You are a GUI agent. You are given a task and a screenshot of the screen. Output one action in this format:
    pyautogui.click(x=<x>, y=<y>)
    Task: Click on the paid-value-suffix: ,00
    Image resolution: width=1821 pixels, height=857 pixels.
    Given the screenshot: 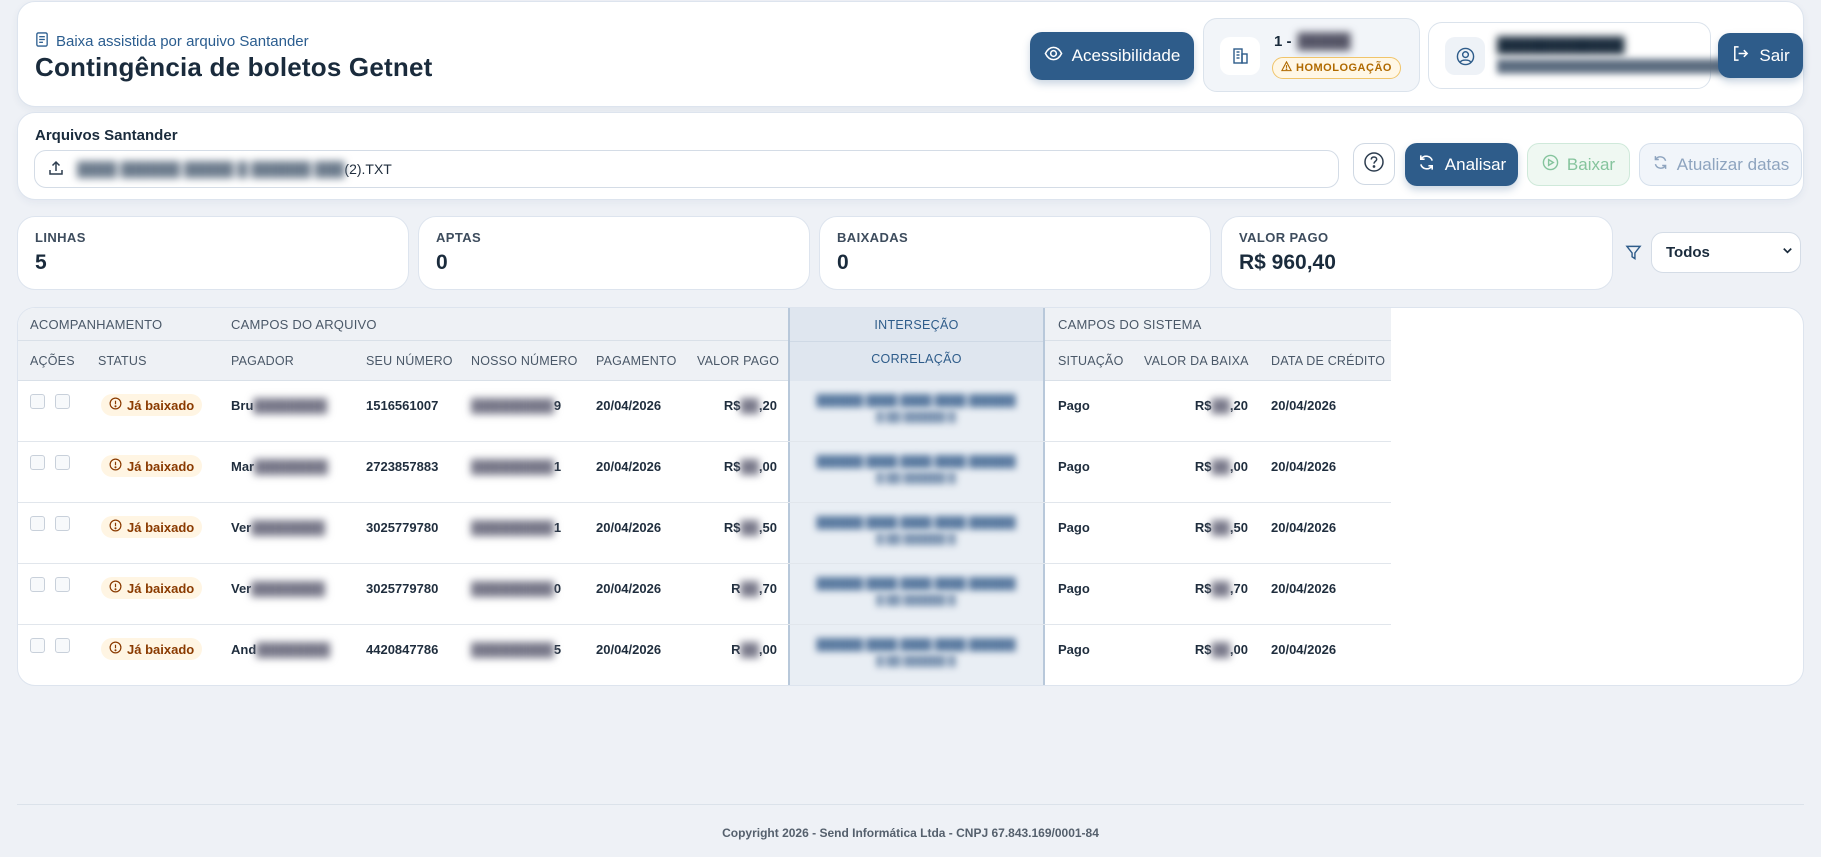 What is the action you would take?
    pyautogui.click(x=767, y=466)
    